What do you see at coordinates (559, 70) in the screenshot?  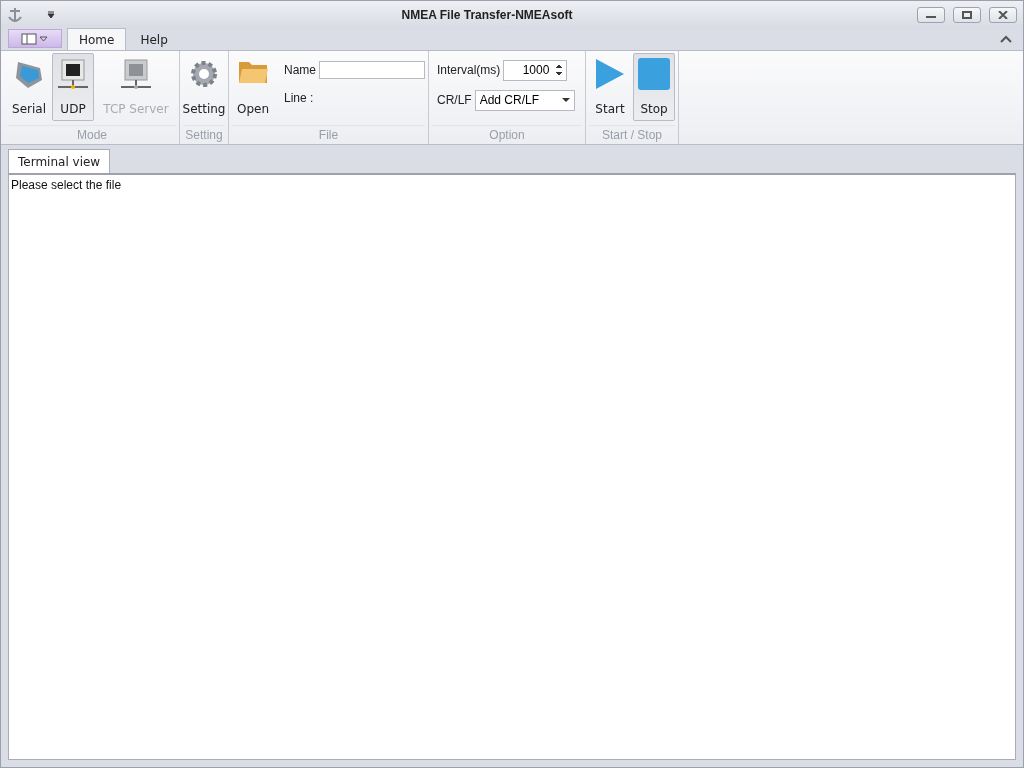 I see `spin-arrows-icon` at bounding box center [559, 70].